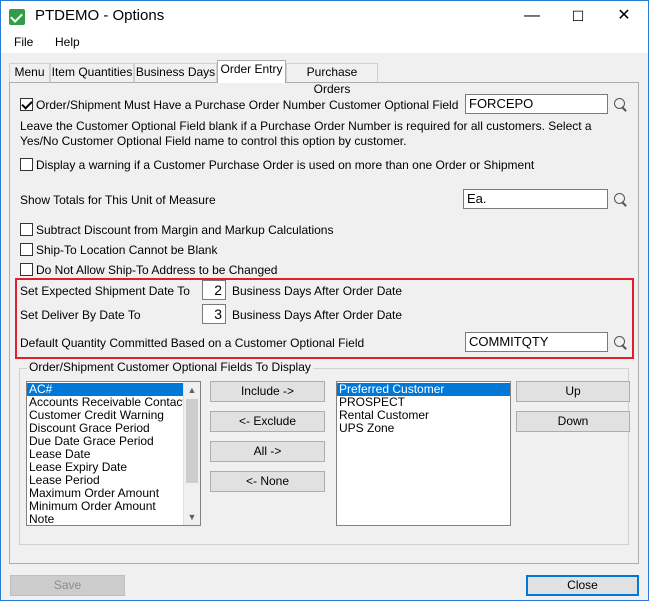 This screenshot has height=601, width=649. Describe the element at coordinates (105, 467) in the screenshot. I see `list-item: Lease Expiry Date` at that location.